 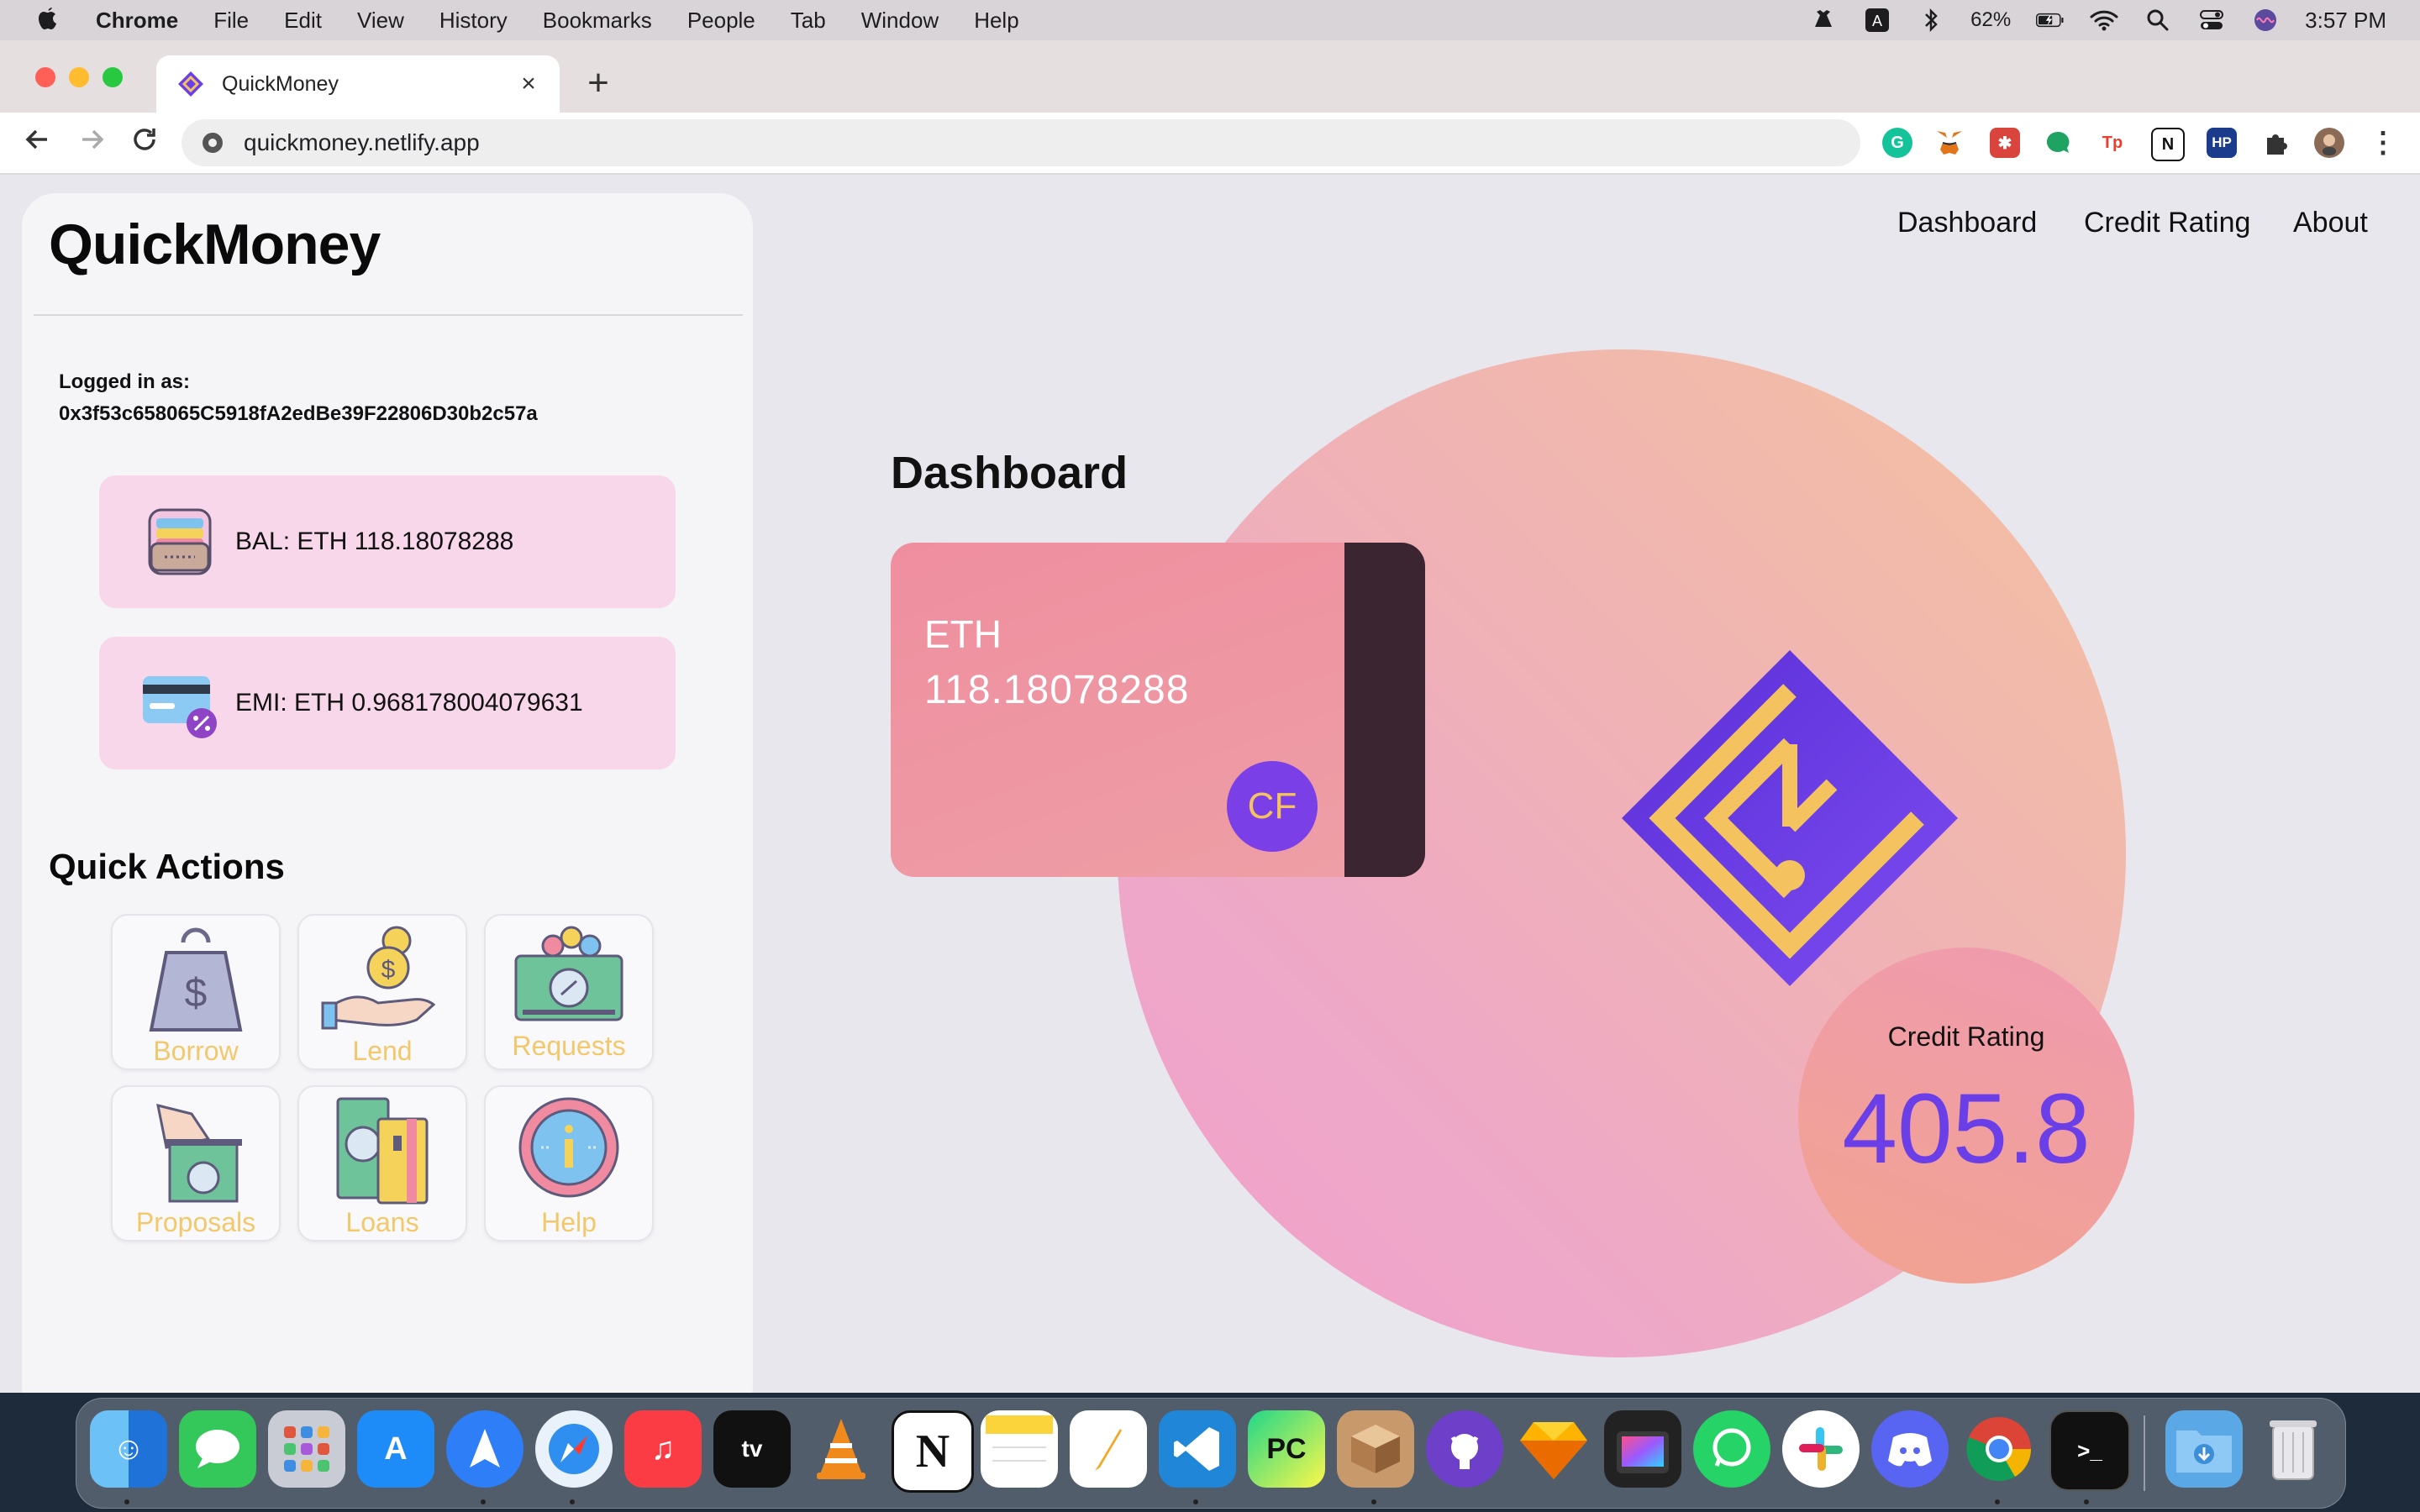 What do you see at coordinates (2158, 20) in the screenshot?
I see `spotlight-search-icon` at bounding box center [2158, 20].